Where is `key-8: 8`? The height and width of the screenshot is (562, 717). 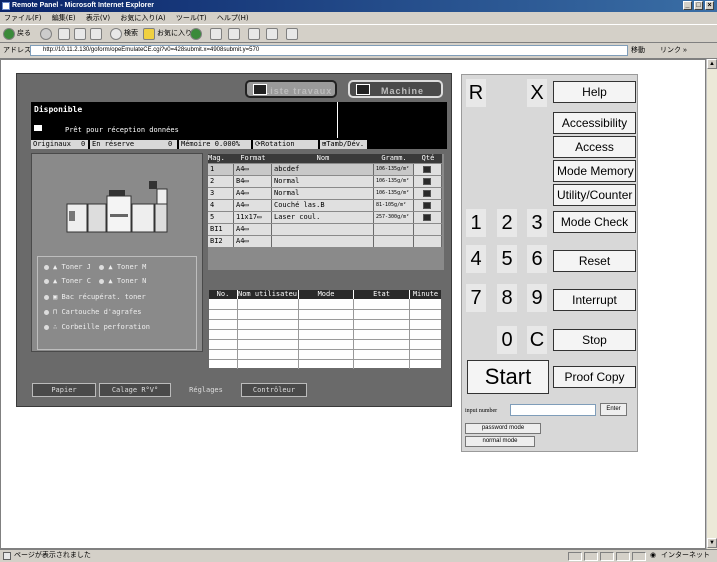
key-8: 8 is located at coordinates (507, 298).